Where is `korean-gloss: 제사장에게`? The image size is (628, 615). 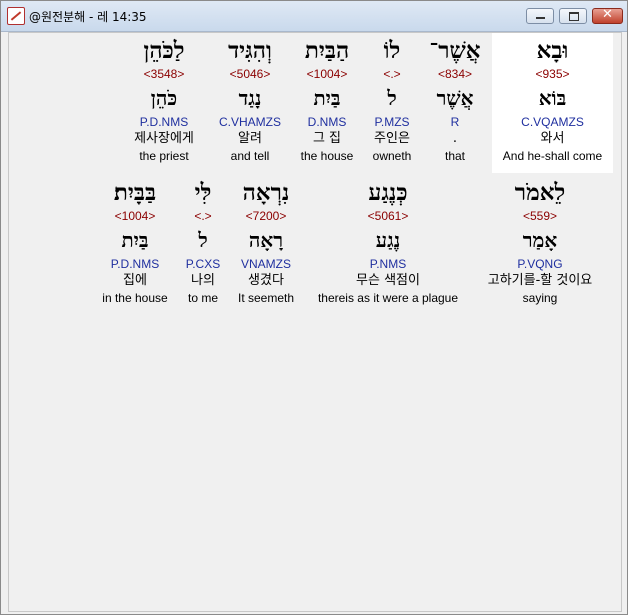 korean-gloss: 제사장에게 is located at coordinates (164, 138).